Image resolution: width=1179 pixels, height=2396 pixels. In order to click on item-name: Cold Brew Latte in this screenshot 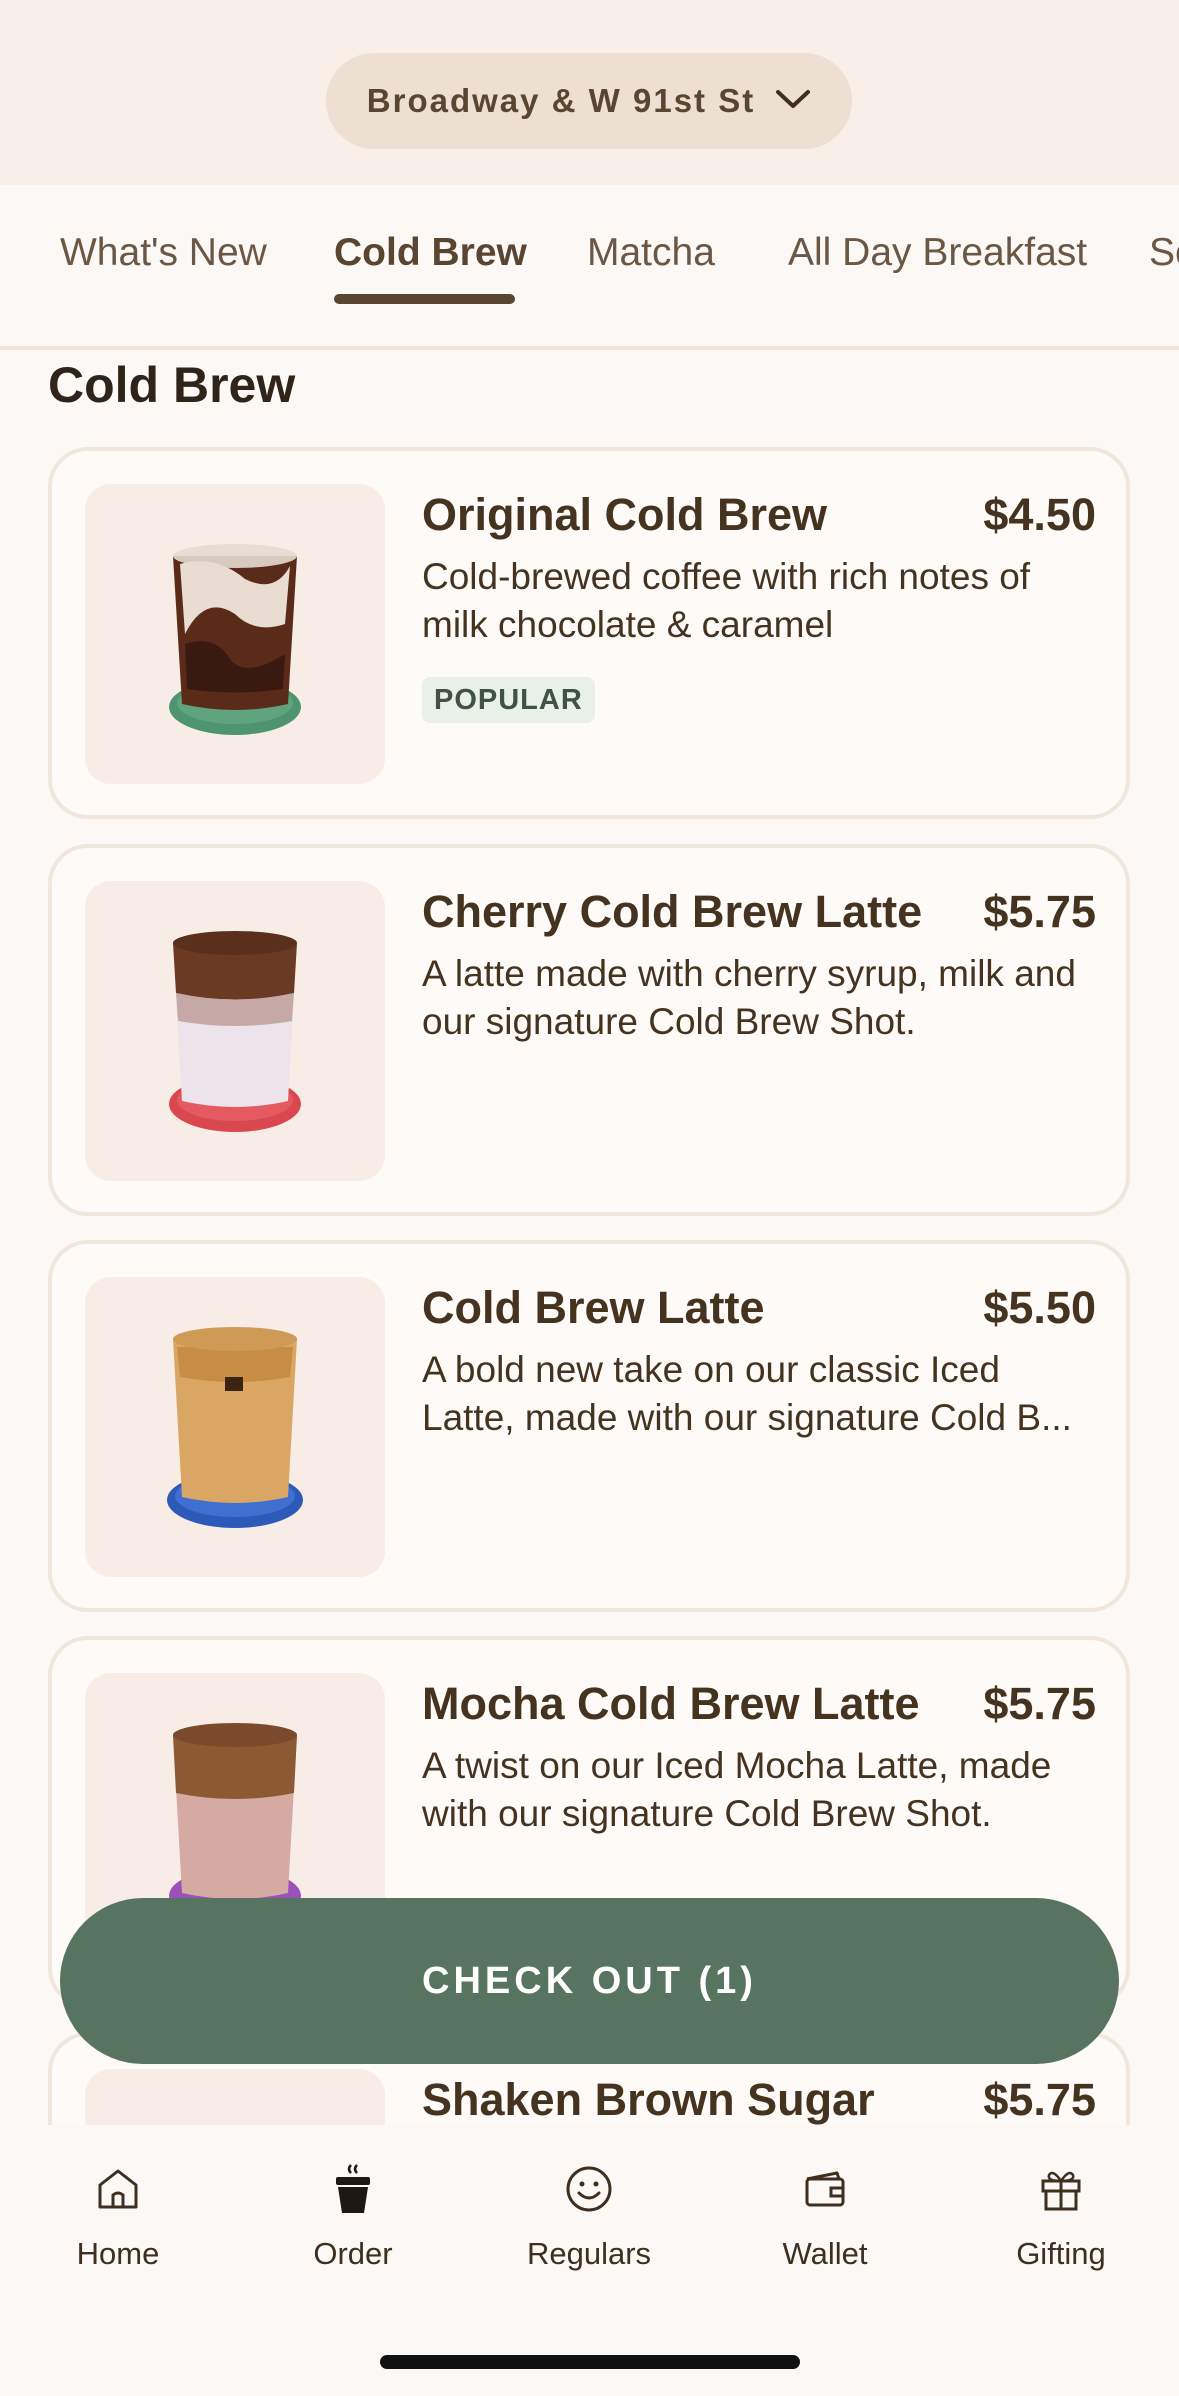, I will do `click(593, 1307)`.